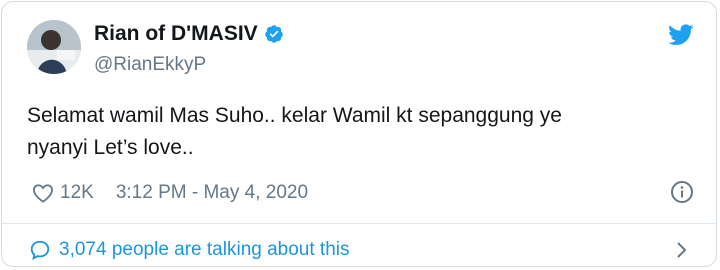 This screenshot has height=270, width=720. Describe the element at coordinates (273, 34) in the screenshot. I see `verified-badge-icon` at that location.